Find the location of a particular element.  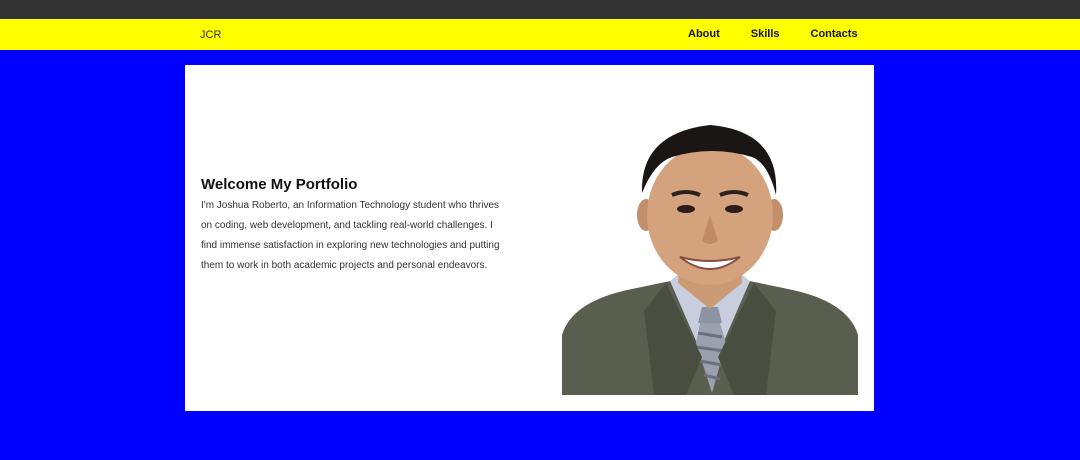

nav-link-contacts: Contacts is located at coordinates (834, 34).